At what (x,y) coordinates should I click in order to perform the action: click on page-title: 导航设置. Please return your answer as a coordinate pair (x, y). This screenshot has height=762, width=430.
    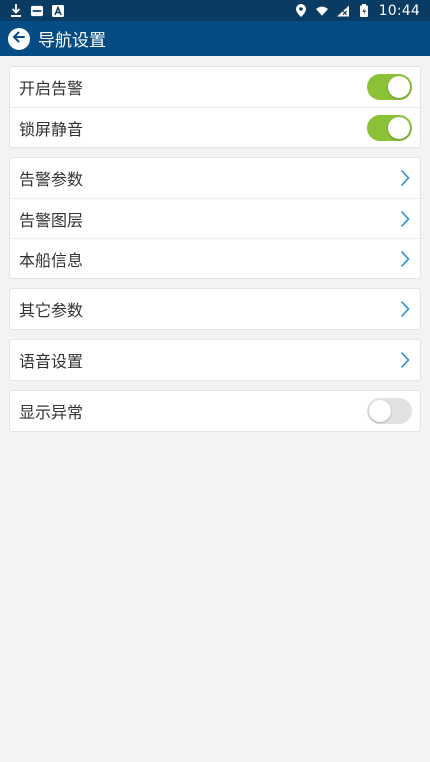
    Looking at the image, I should click on (72, 41).